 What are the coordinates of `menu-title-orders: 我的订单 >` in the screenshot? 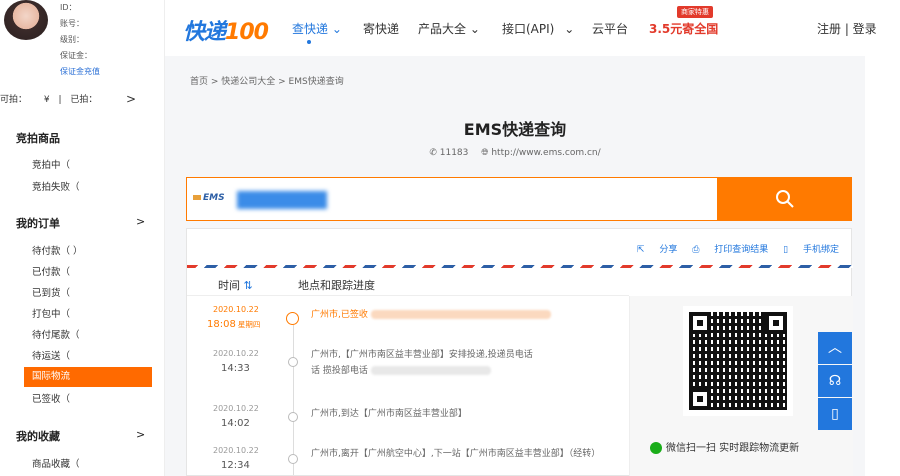 It's located at (80, 223).